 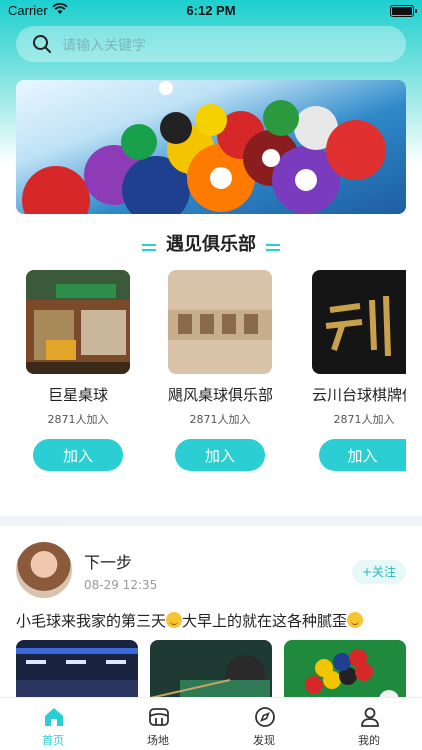 What do you see at coordinates (403, 11) in the screenshot?
I see `battery-icon` at bounding box center [403, 11].